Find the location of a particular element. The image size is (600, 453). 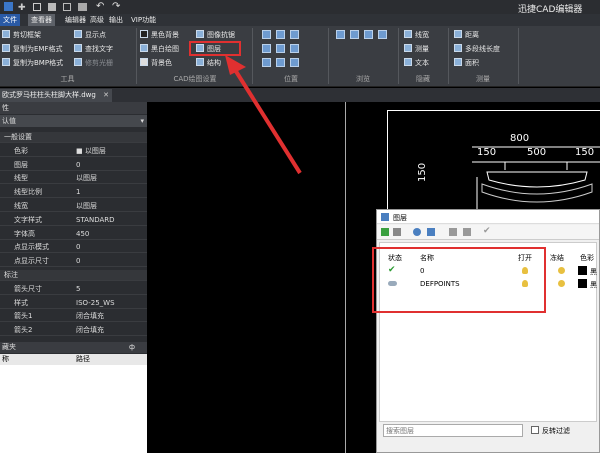

property-row: 样式 ISO-25_WS is located at coordinates (73, 303).